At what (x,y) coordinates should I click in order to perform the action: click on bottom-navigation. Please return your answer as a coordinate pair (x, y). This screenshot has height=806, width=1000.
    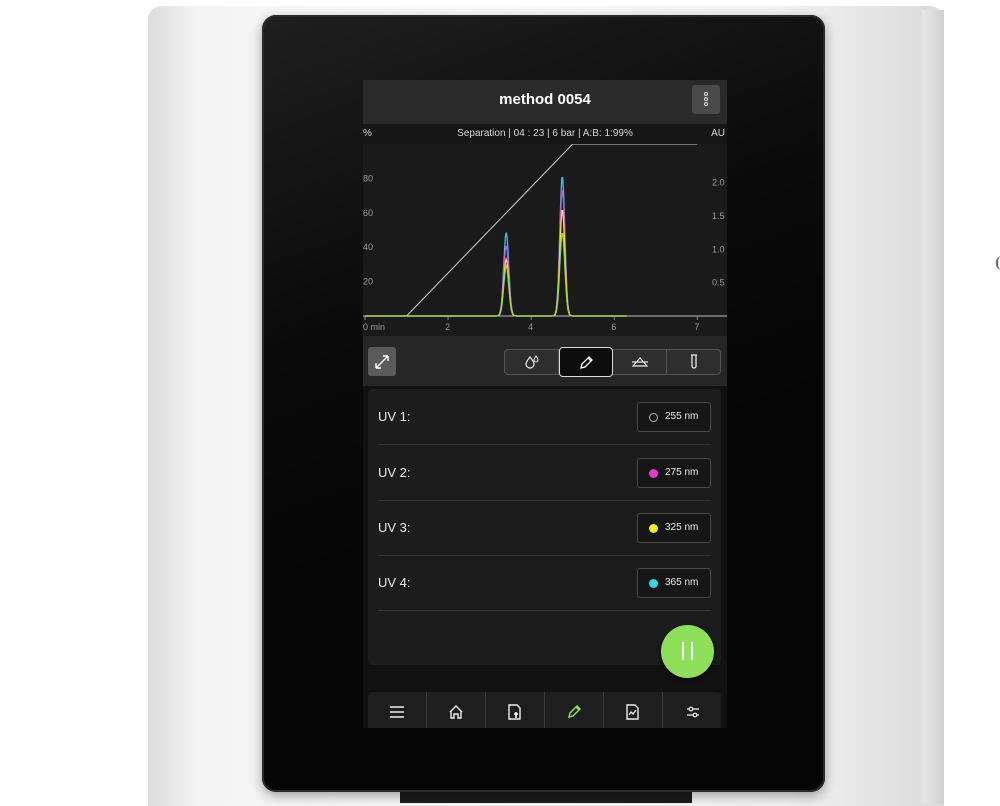
    Looking at the image, I should click on (544, 710).